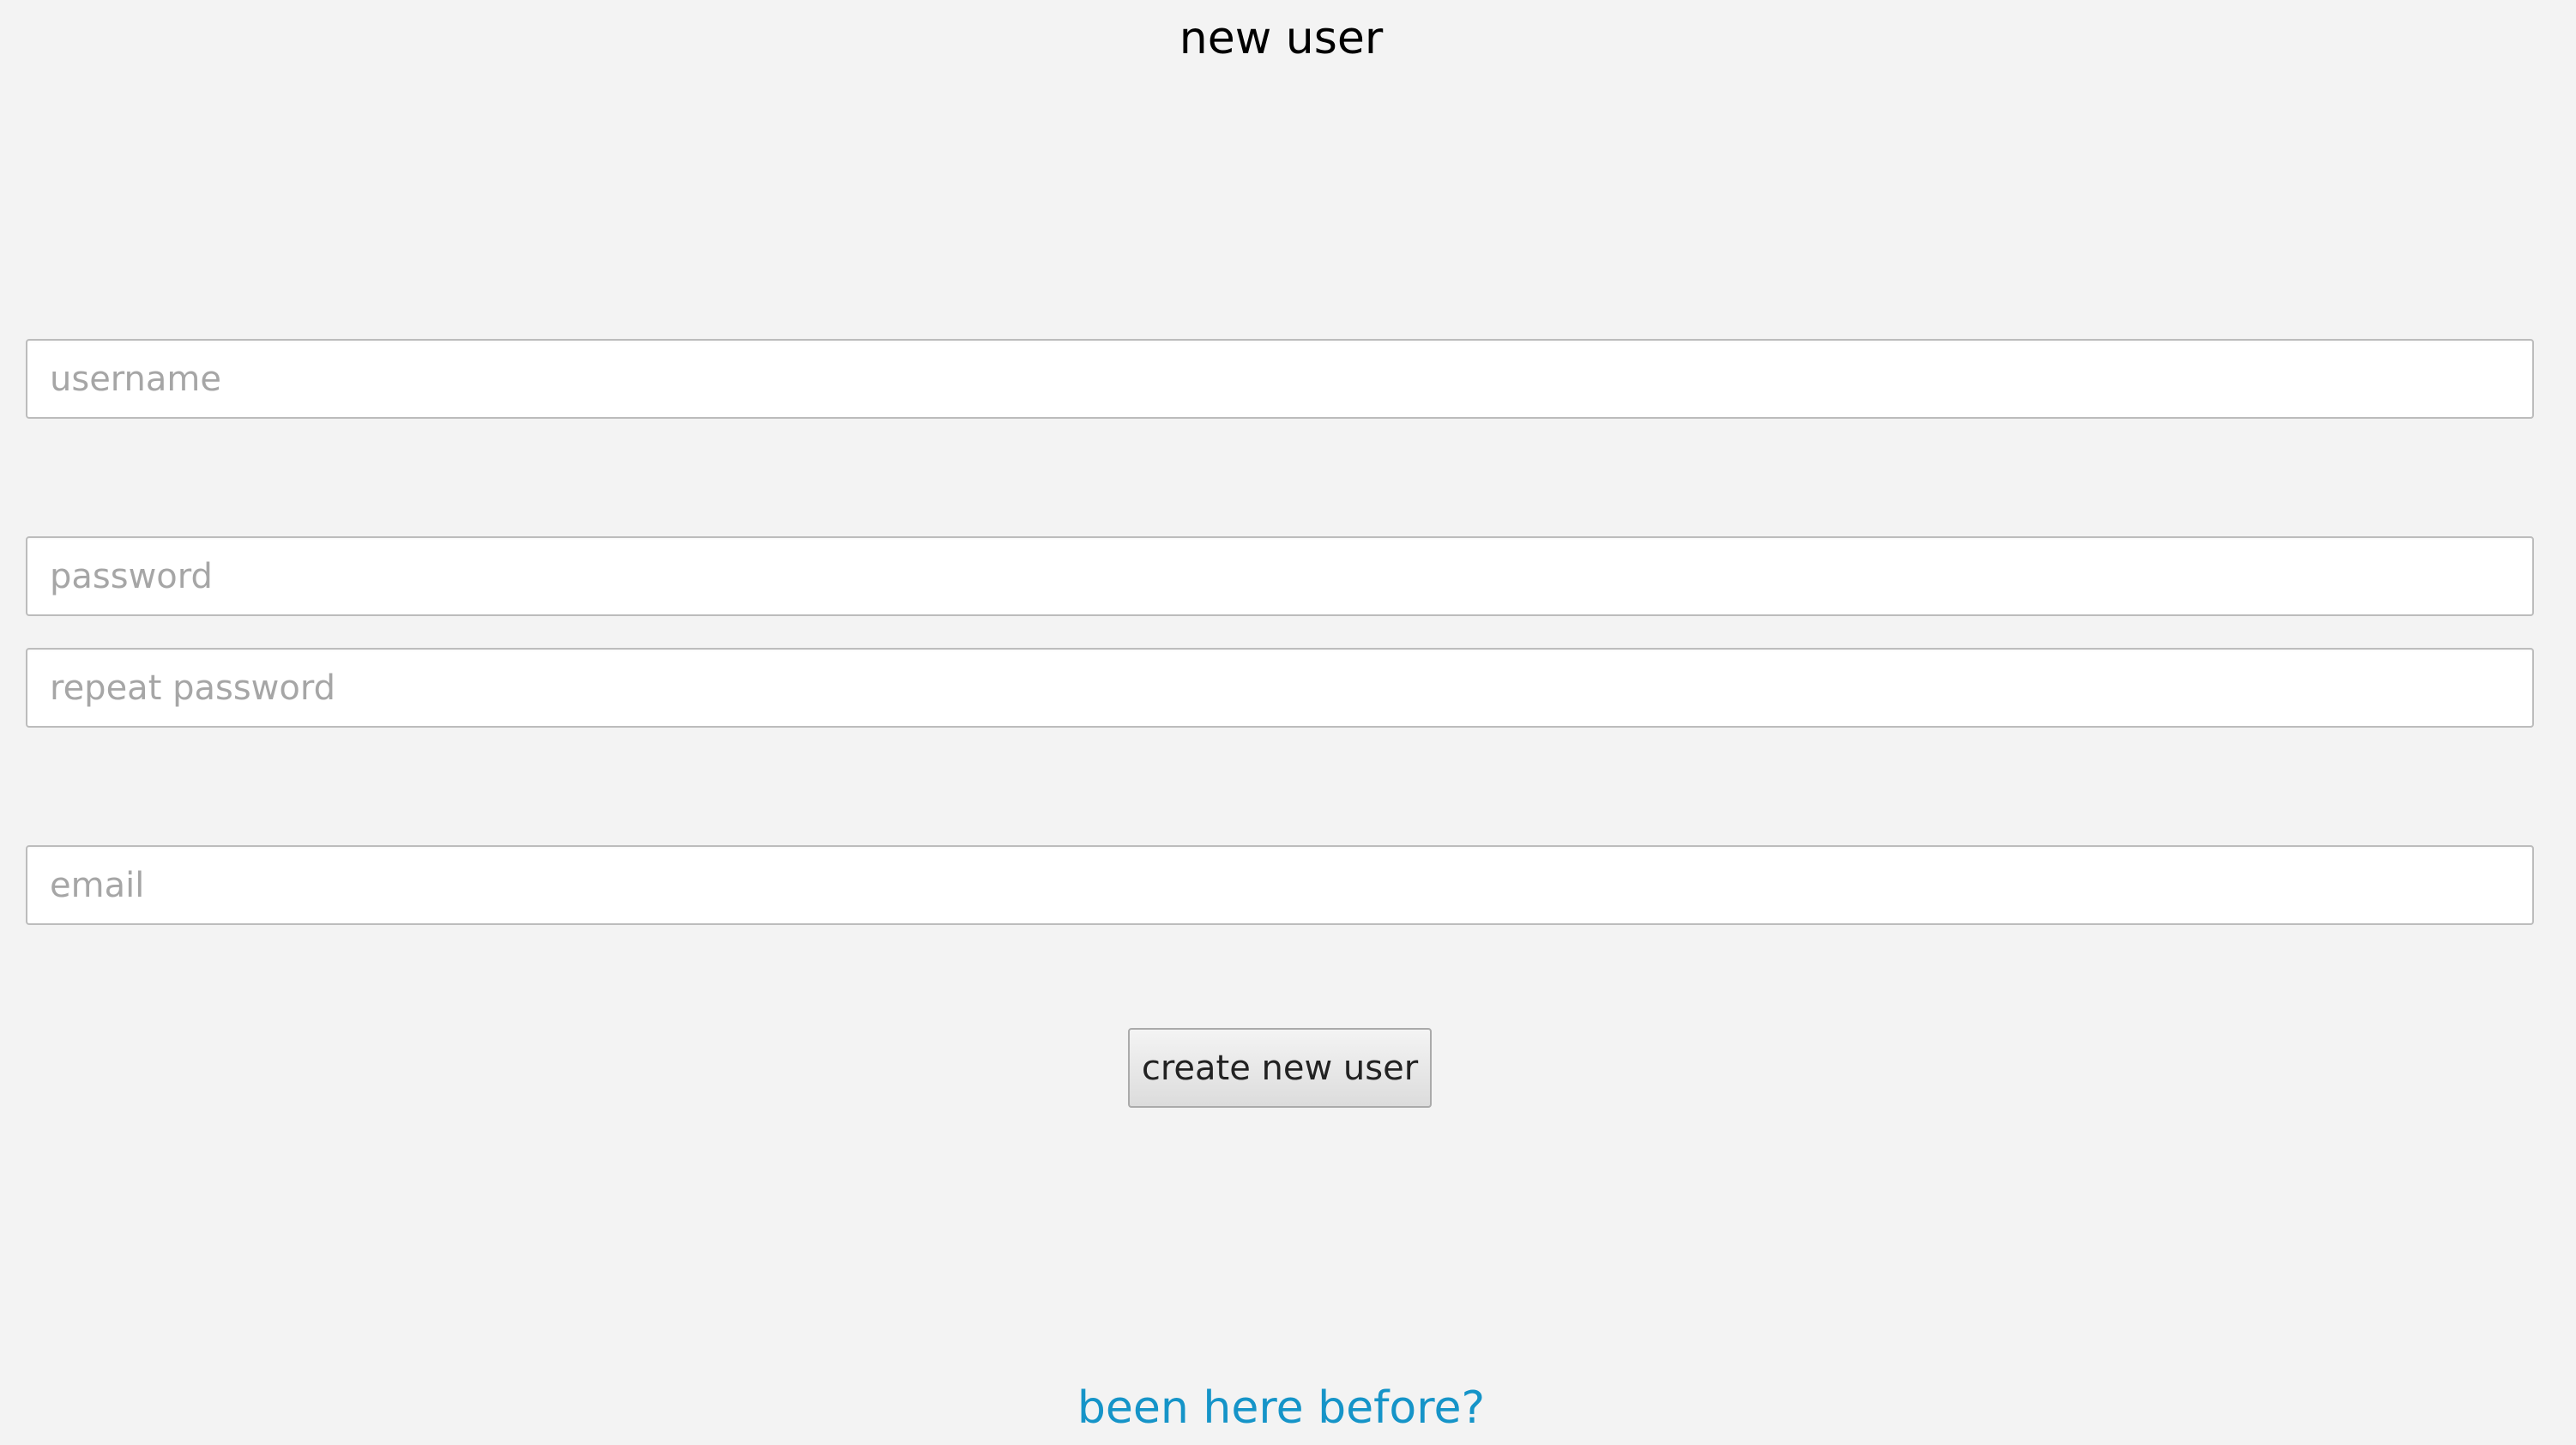 This screenshot has height=1445, width=2576. I want to click on repeat-password-input, so click(1280, 688).